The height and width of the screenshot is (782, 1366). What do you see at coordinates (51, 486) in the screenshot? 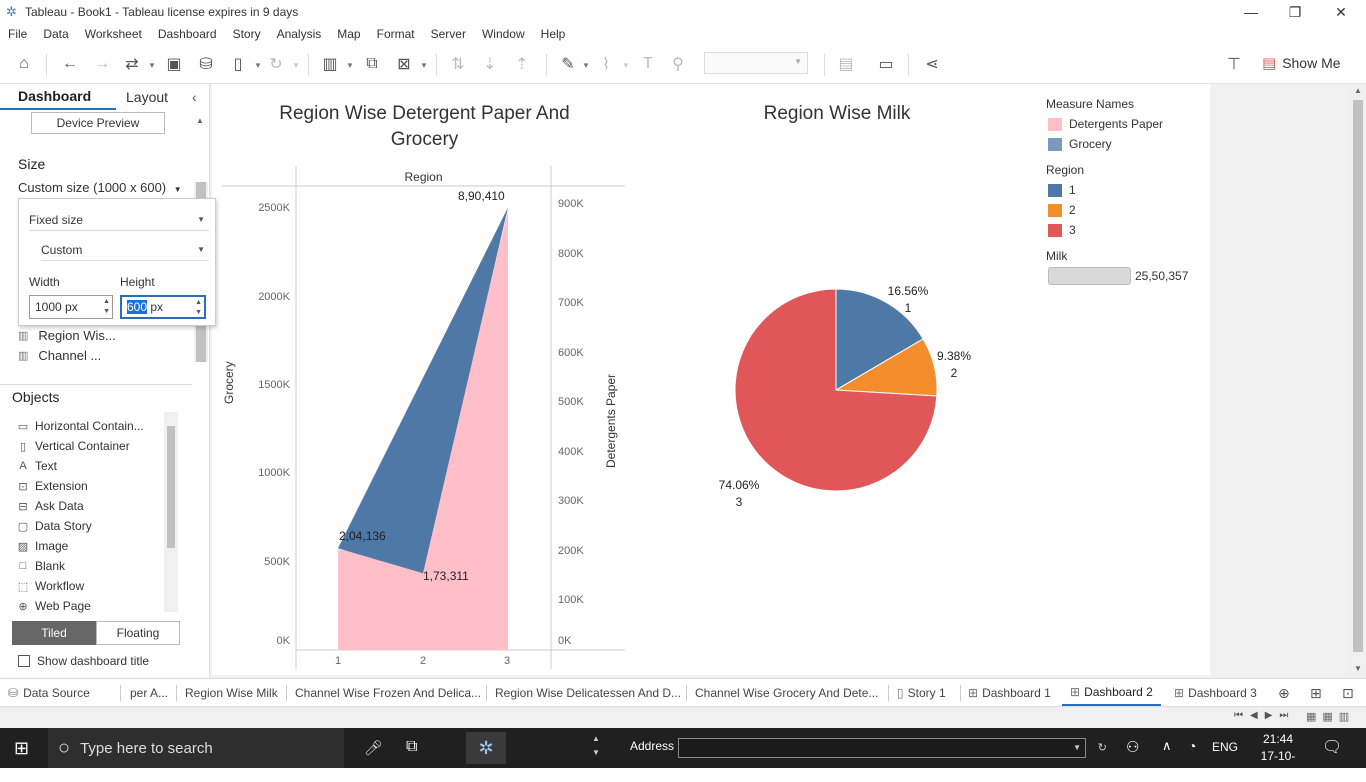
I see `object-extension: ⊡ Extension` at bounding box center [51, 486].